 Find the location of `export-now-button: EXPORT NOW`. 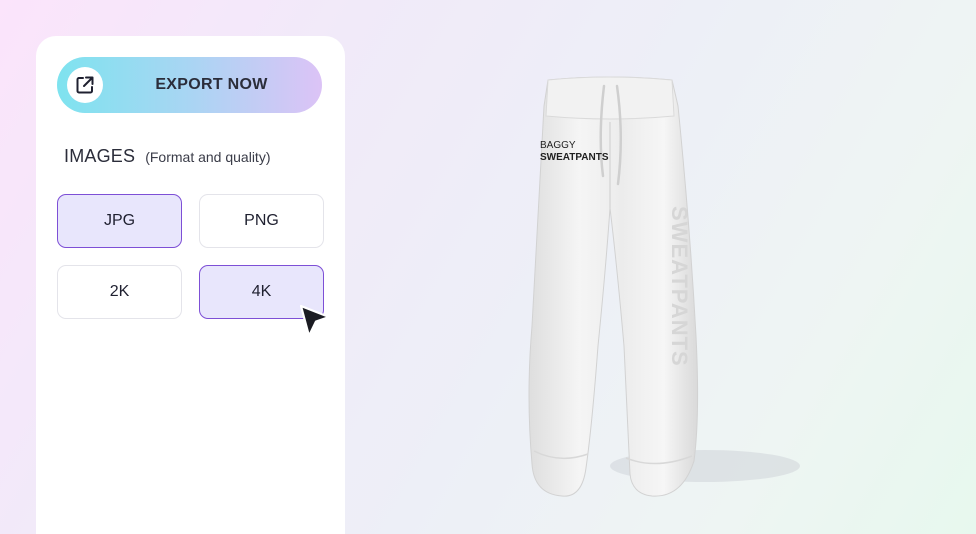

export-now-button: EXPORT NOW is located at coordinates (189, 85).